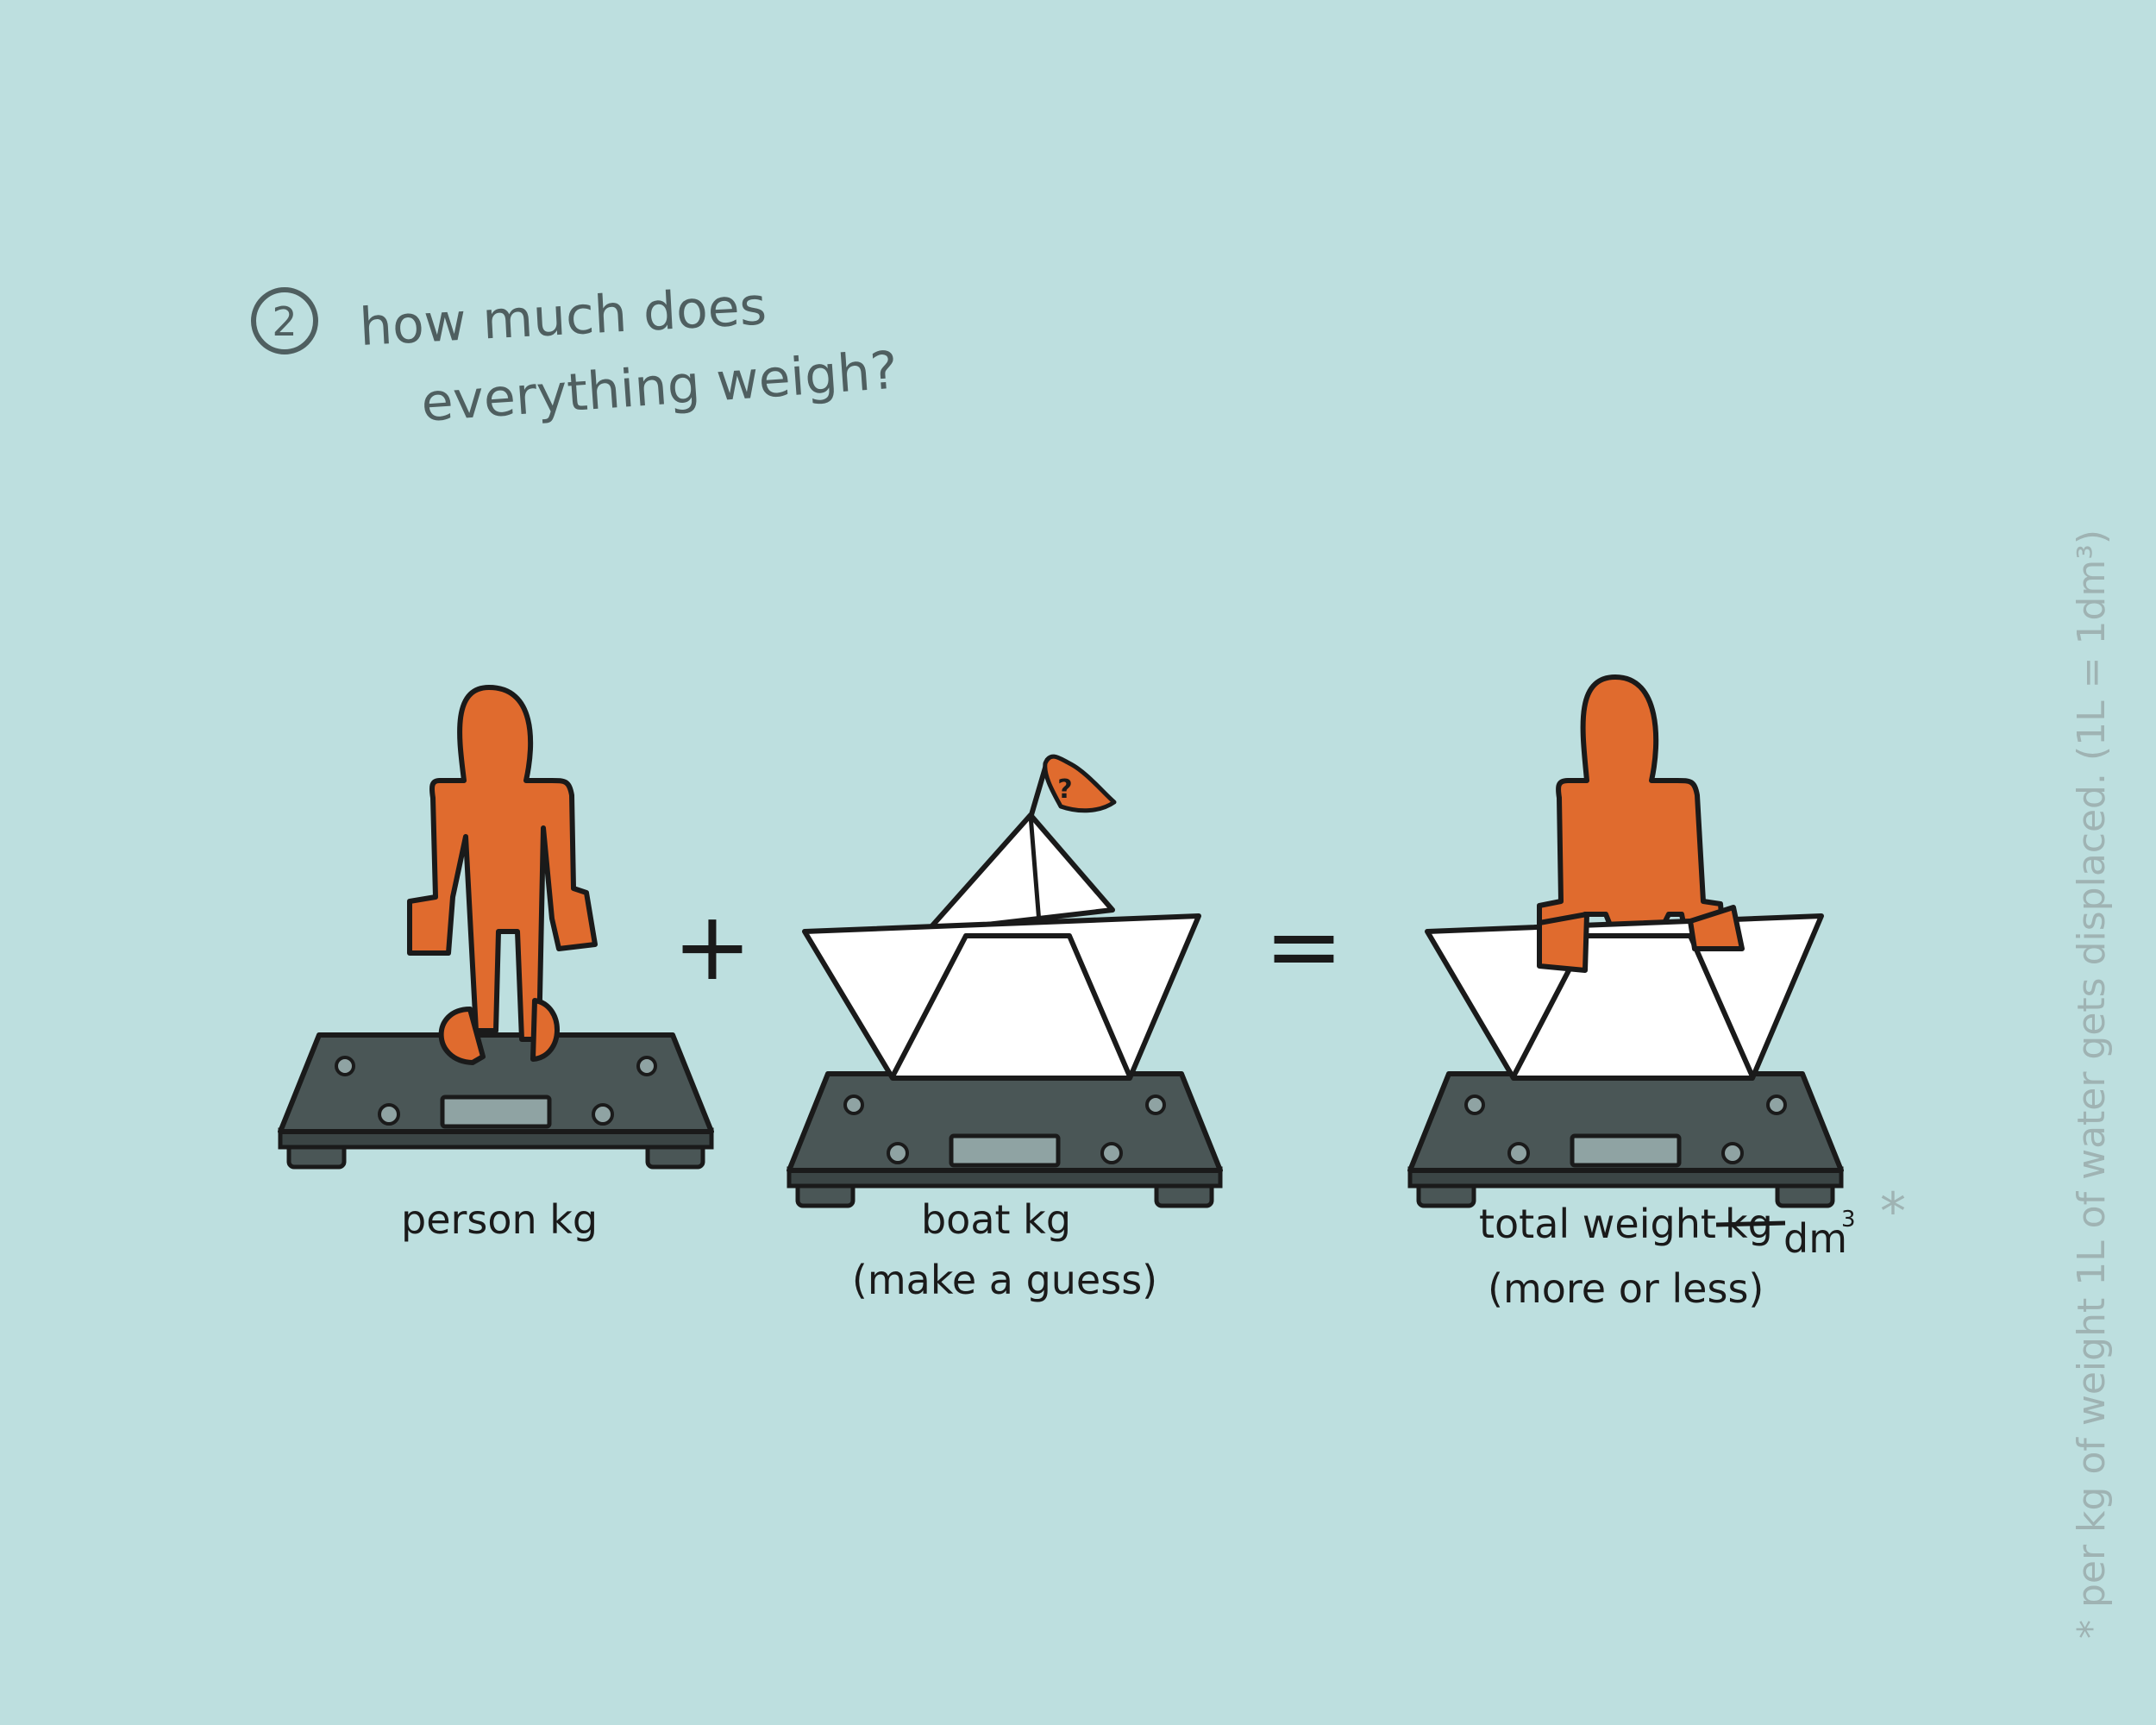 The width and height of the screenshot is (2156, 1725). I want to click on boat-flag: ?, so click(1072, 786).